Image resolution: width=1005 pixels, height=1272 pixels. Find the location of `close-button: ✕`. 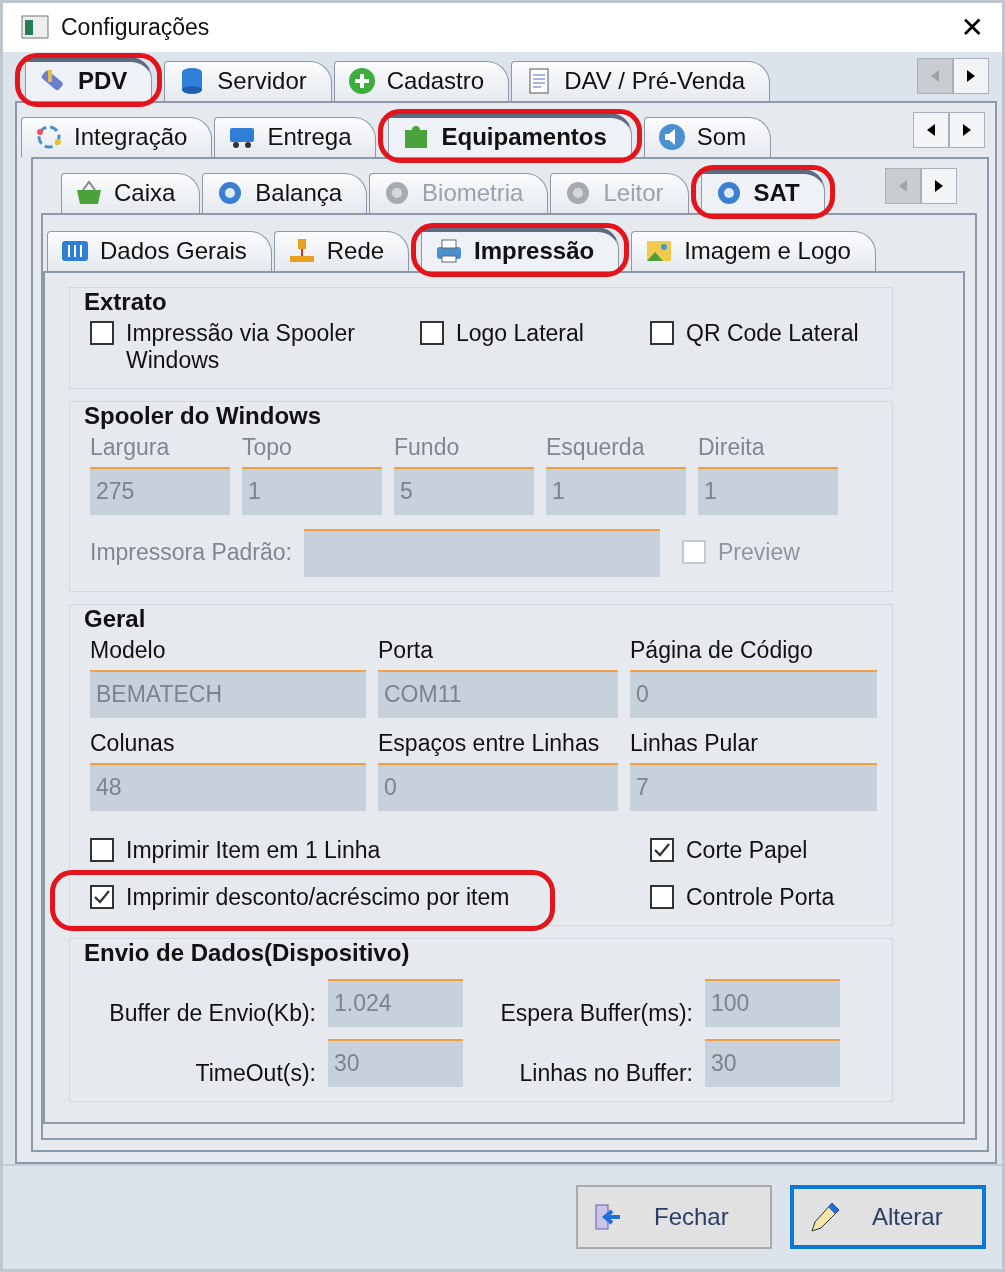

close-button: ✕ is located at coordinates (972, 27).